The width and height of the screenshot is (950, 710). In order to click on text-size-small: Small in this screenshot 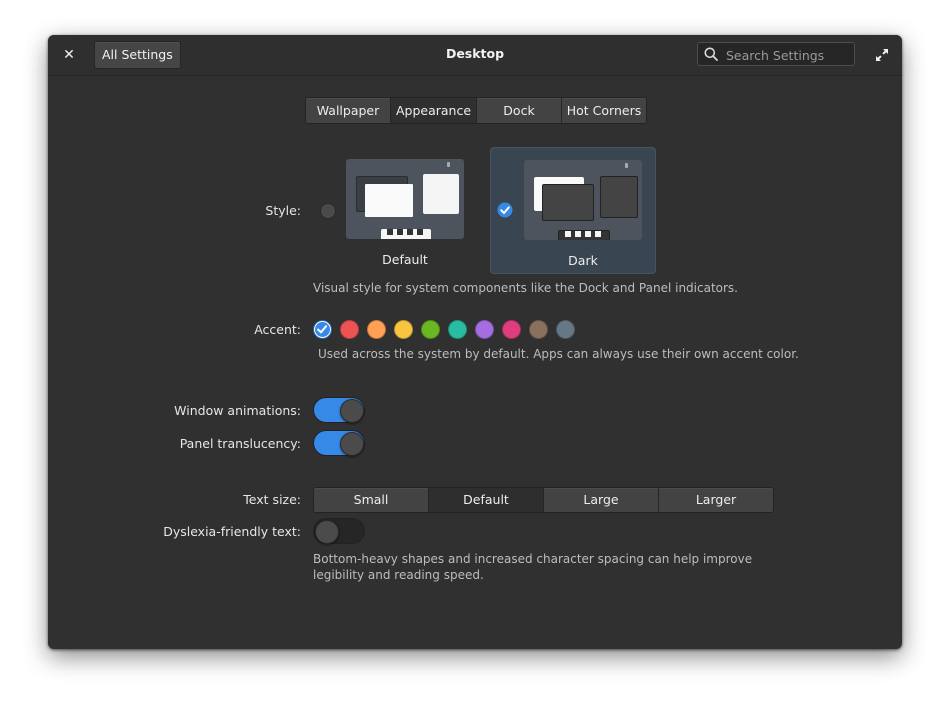, I will do `click(371, 500)`.